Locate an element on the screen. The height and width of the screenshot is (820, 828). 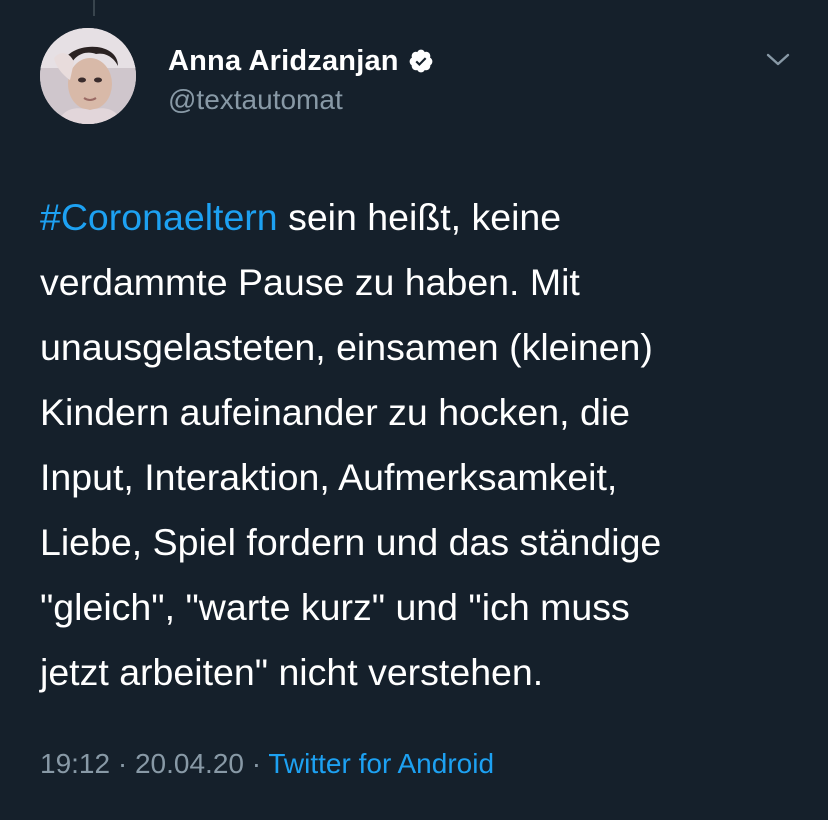
tweet-line-4: Kindern aufeinander zu hocken, die is located at coordinates (335, 412).